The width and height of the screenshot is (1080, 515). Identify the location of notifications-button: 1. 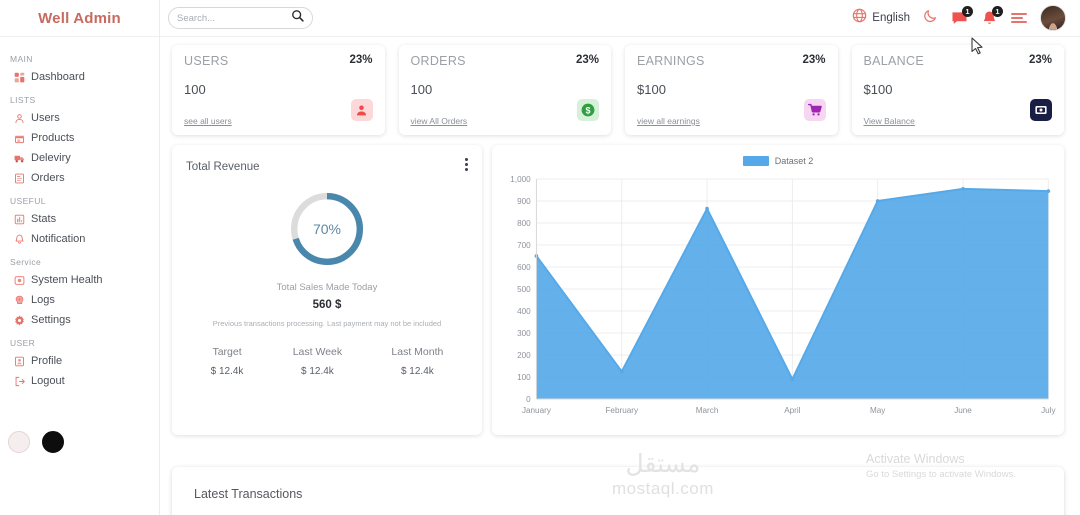
(992, 16).